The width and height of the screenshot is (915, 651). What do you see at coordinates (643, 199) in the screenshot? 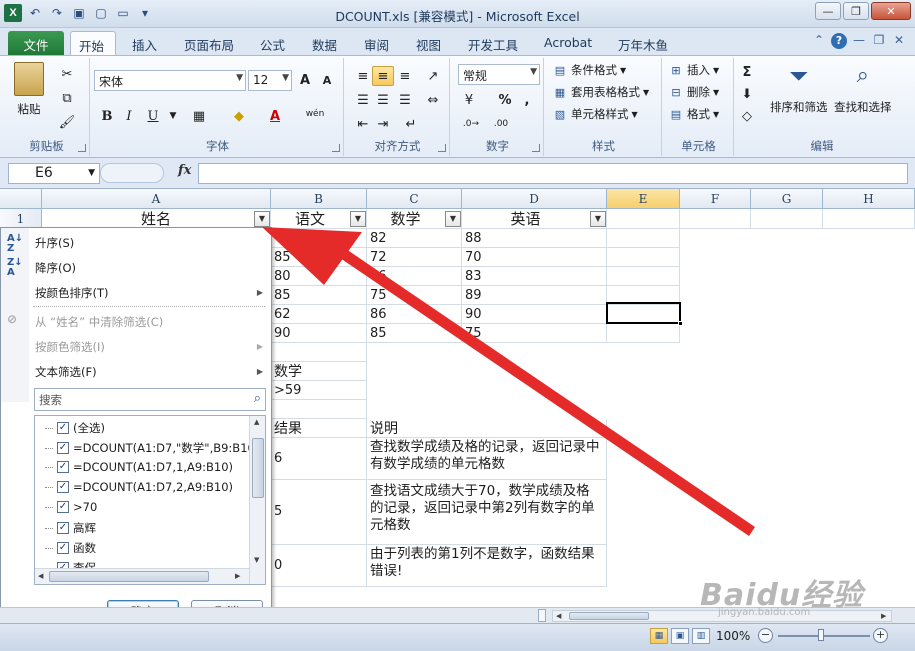
I see `column-header-e: E` at bounding box center [643, 199].